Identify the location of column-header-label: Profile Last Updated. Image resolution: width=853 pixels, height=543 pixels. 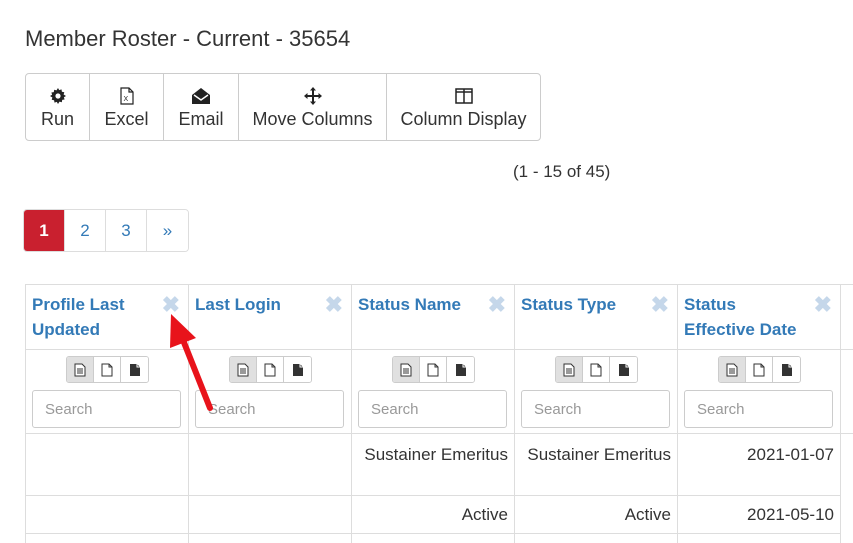
(92, 317).